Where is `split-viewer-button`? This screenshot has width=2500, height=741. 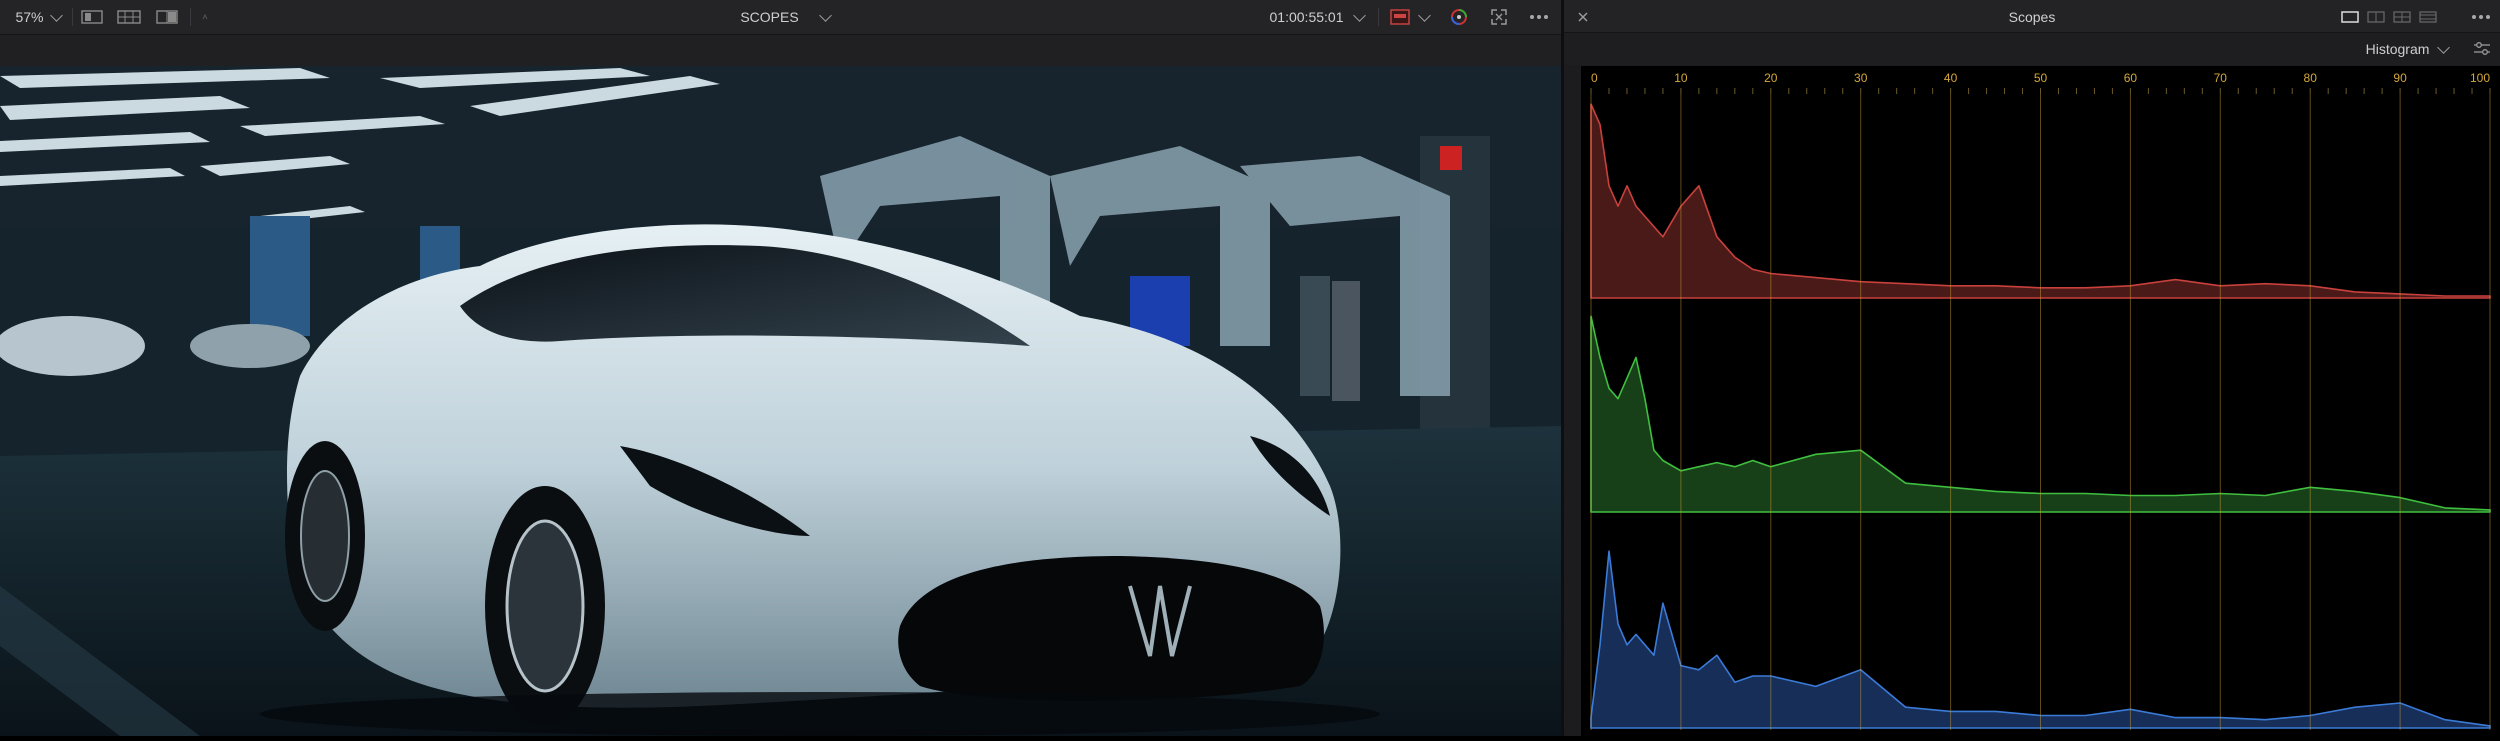
split-viewer-button is located at coordinates (167, 17).